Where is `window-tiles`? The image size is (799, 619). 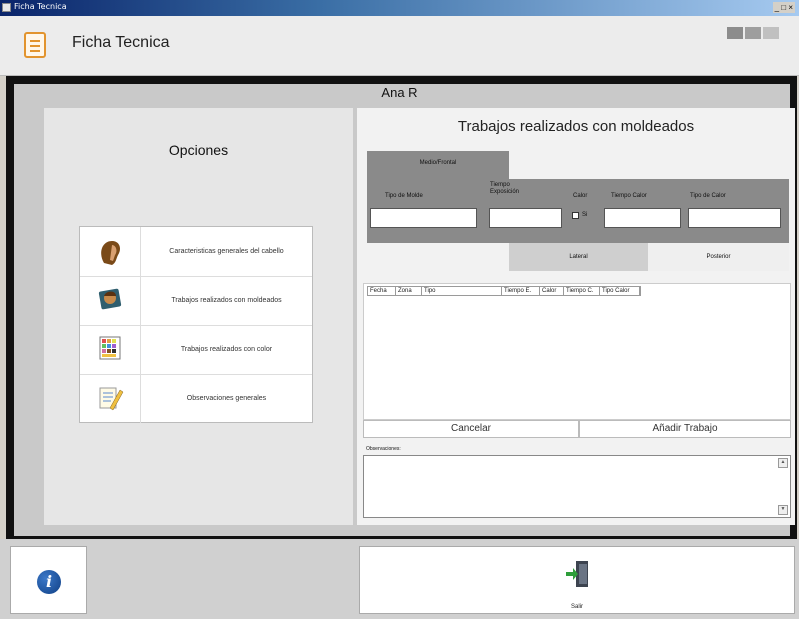
window-tiles is located at coordinates (754, 32).